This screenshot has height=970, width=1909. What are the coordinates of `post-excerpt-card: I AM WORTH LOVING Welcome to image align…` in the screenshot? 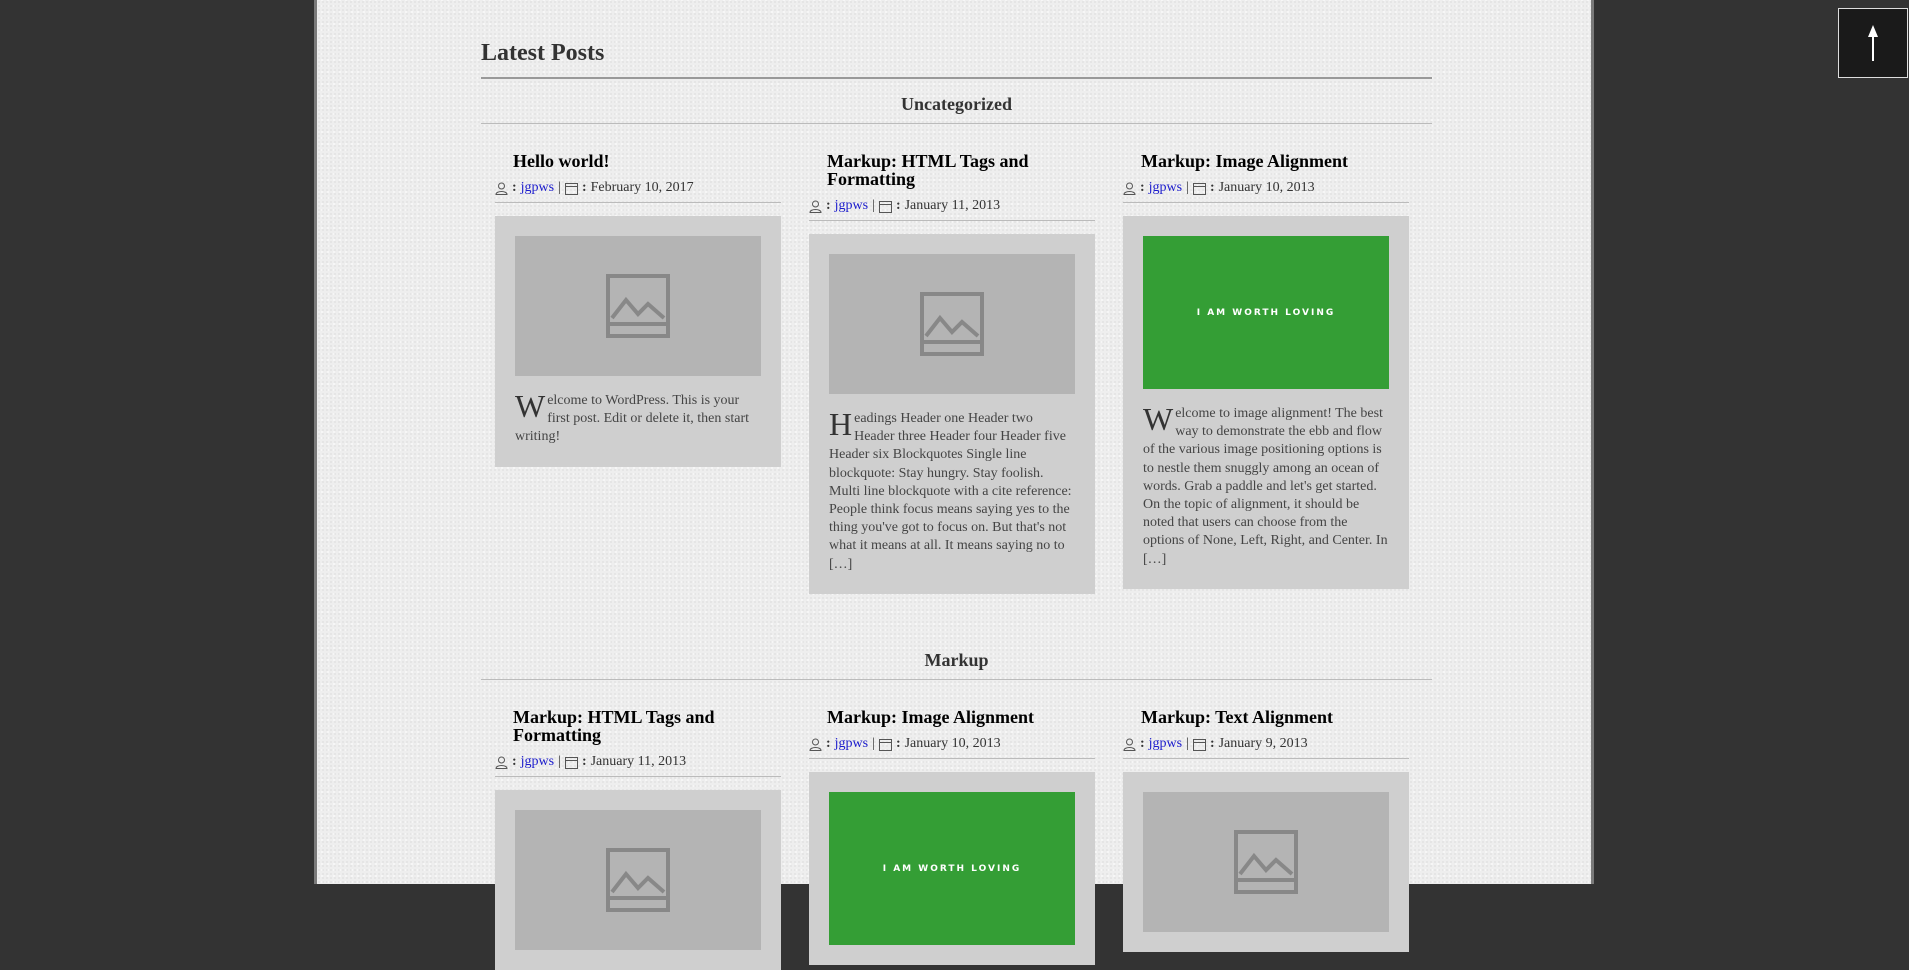 It's located at (1266, 402).